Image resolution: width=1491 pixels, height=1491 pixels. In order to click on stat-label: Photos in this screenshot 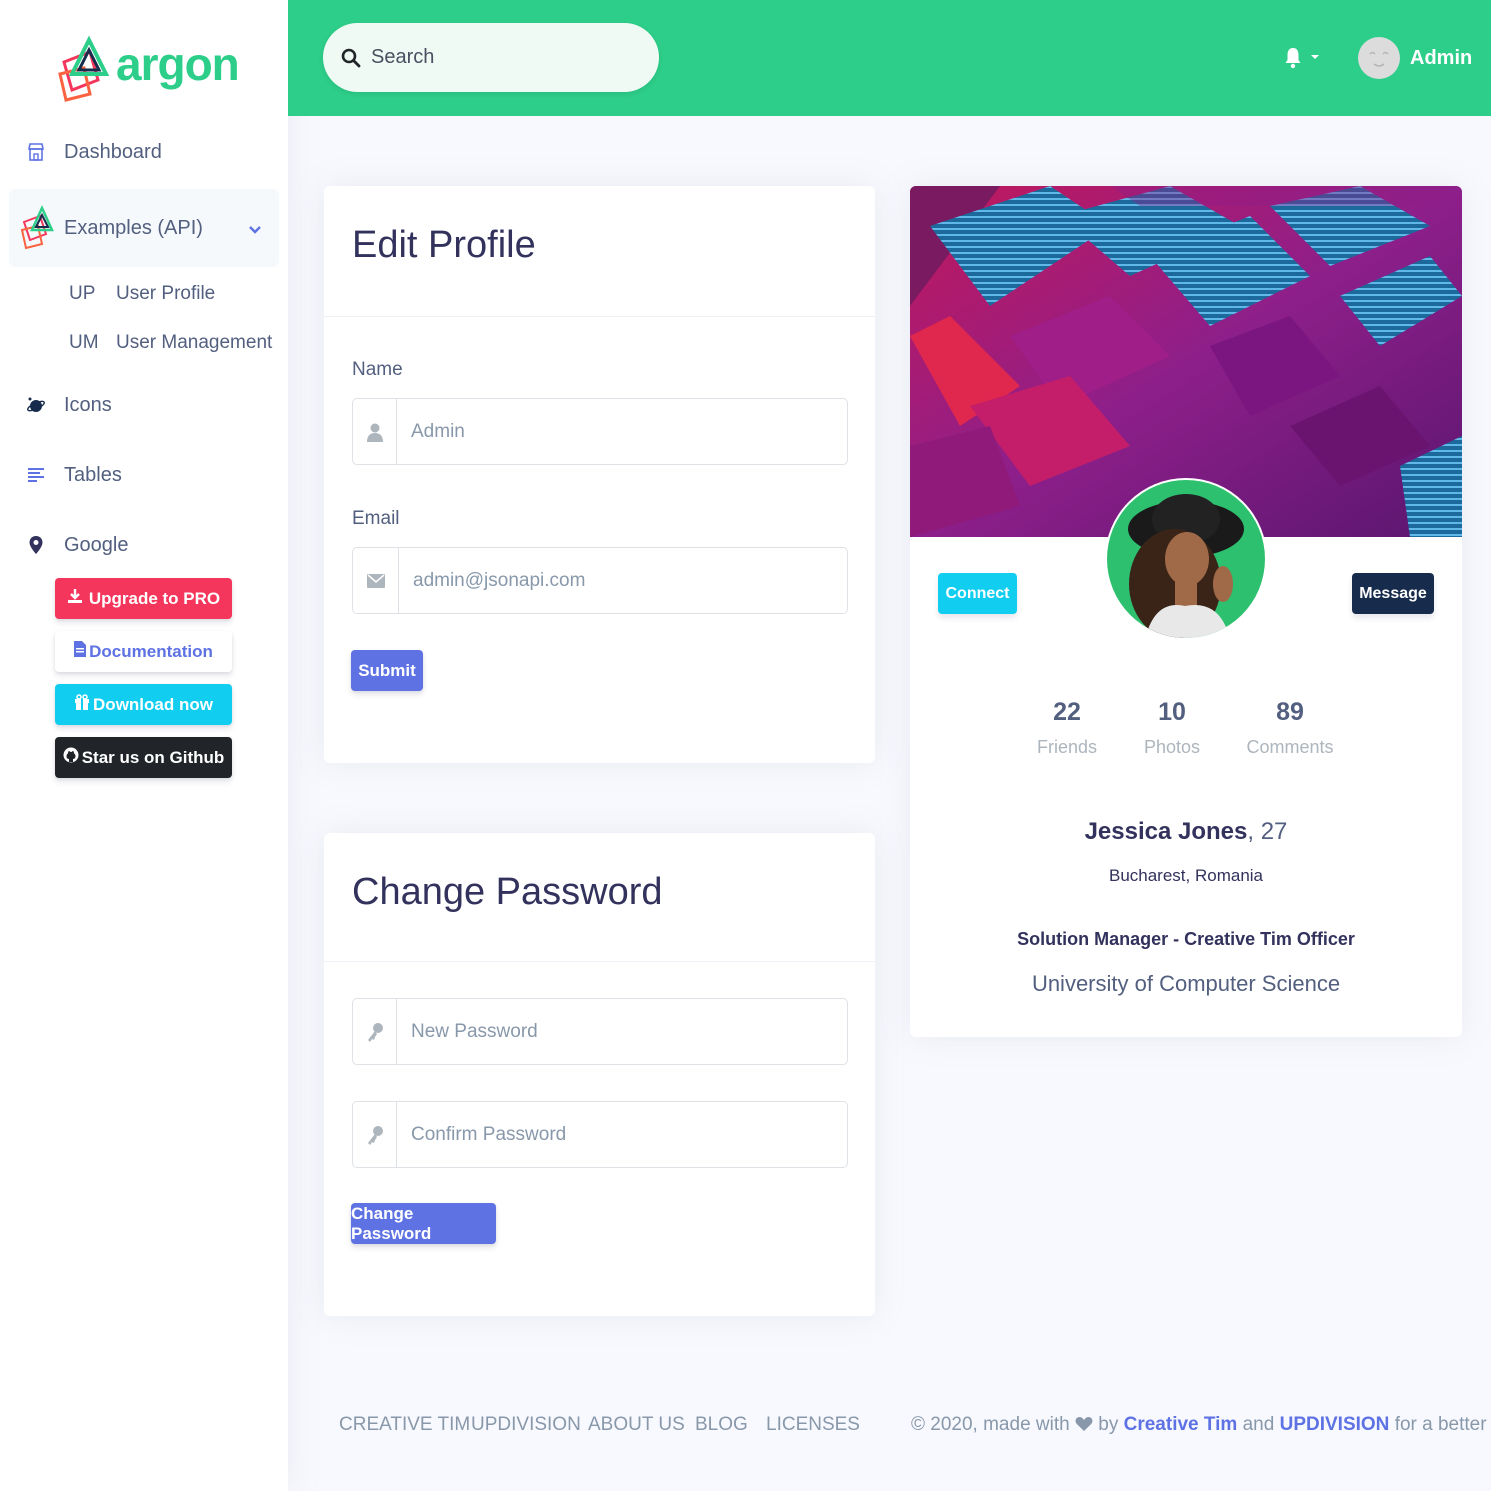, I will do `click(1172, 747)`.